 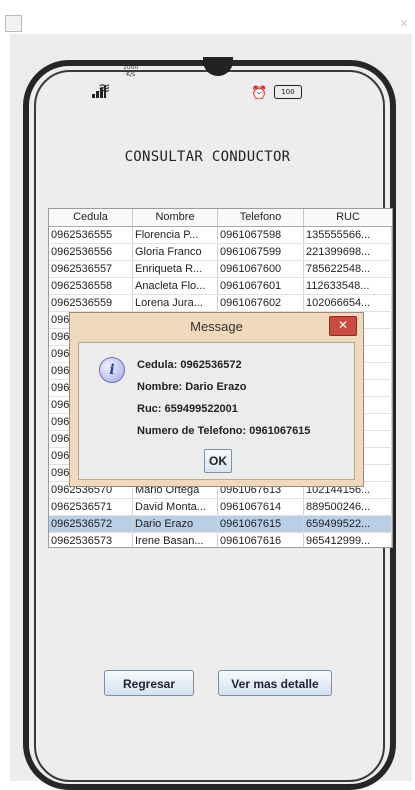 I want to click on table-cell: 0962536556, so click(x=91, y=252).